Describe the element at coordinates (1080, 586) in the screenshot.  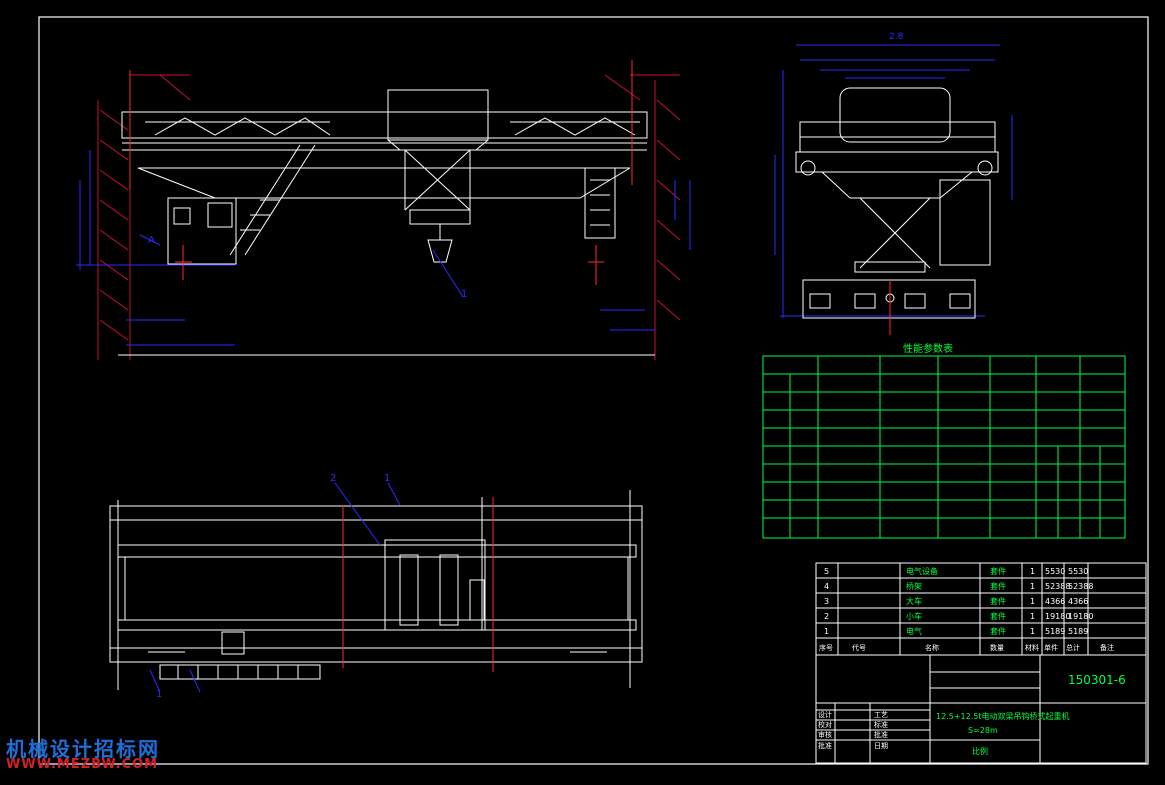
I see `bom-total: 52388` at that location.